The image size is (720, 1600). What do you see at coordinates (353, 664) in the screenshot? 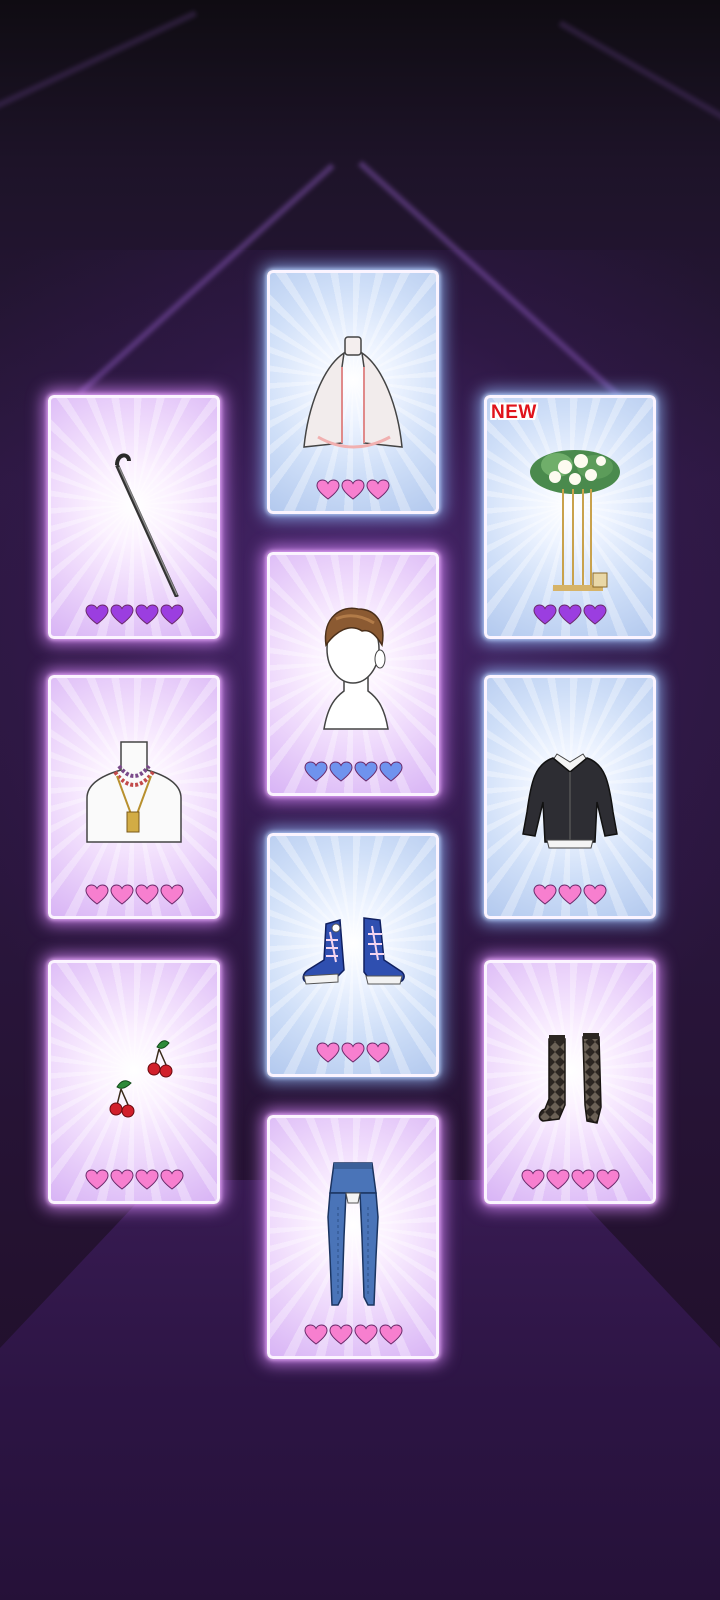
I see `hairstyle-icon` at bounding box center [353, 664].